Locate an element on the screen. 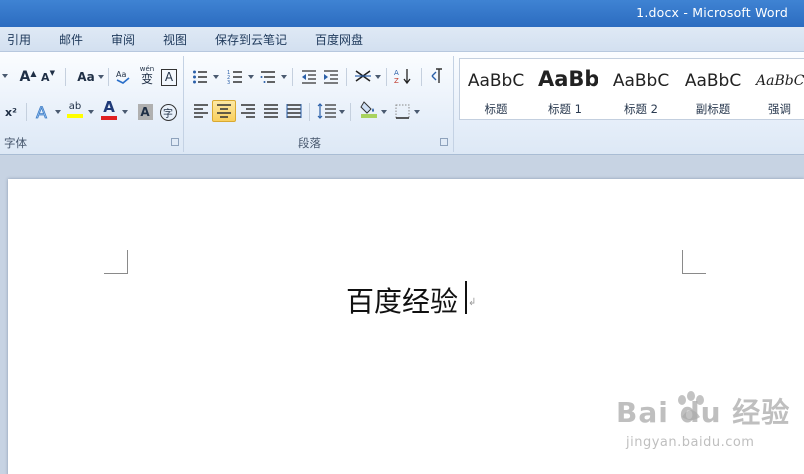 Image resolution: width=804 pixels, height=474 pixels. ribbon-tabs: 引用 邮件 审阅 视图 保存到云笔记 百度网盘 is located at coordinates (402, 39).